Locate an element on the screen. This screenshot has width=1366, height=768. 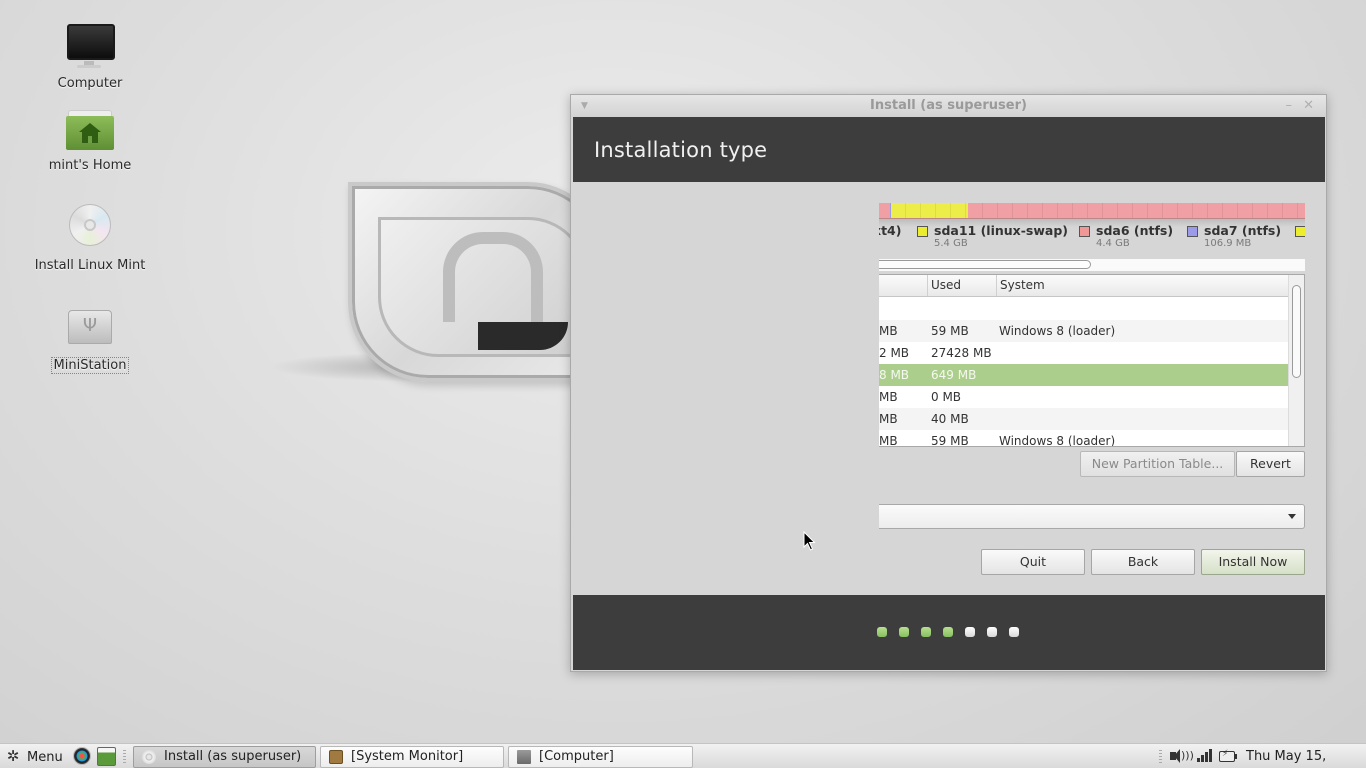
table-row is located at coordinates (1084, 309).